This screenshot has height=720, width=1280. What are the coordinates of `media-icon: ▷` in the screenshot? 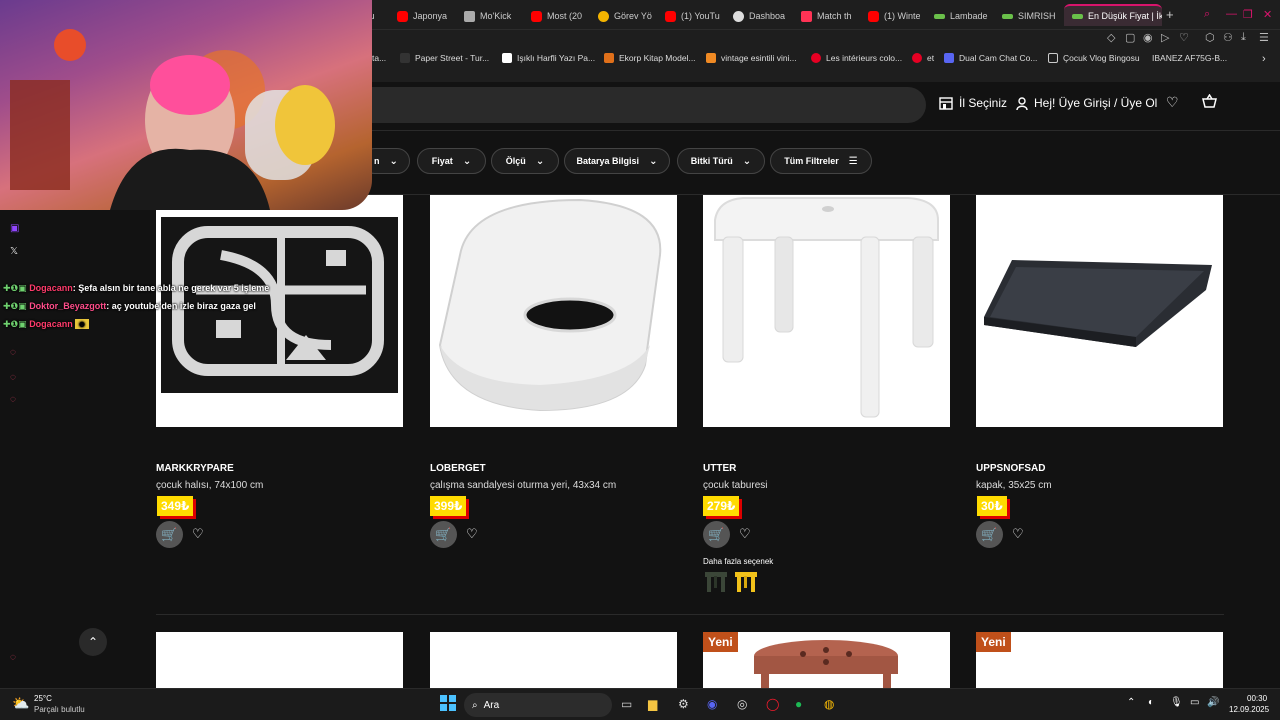 It's located at (1165, 37).